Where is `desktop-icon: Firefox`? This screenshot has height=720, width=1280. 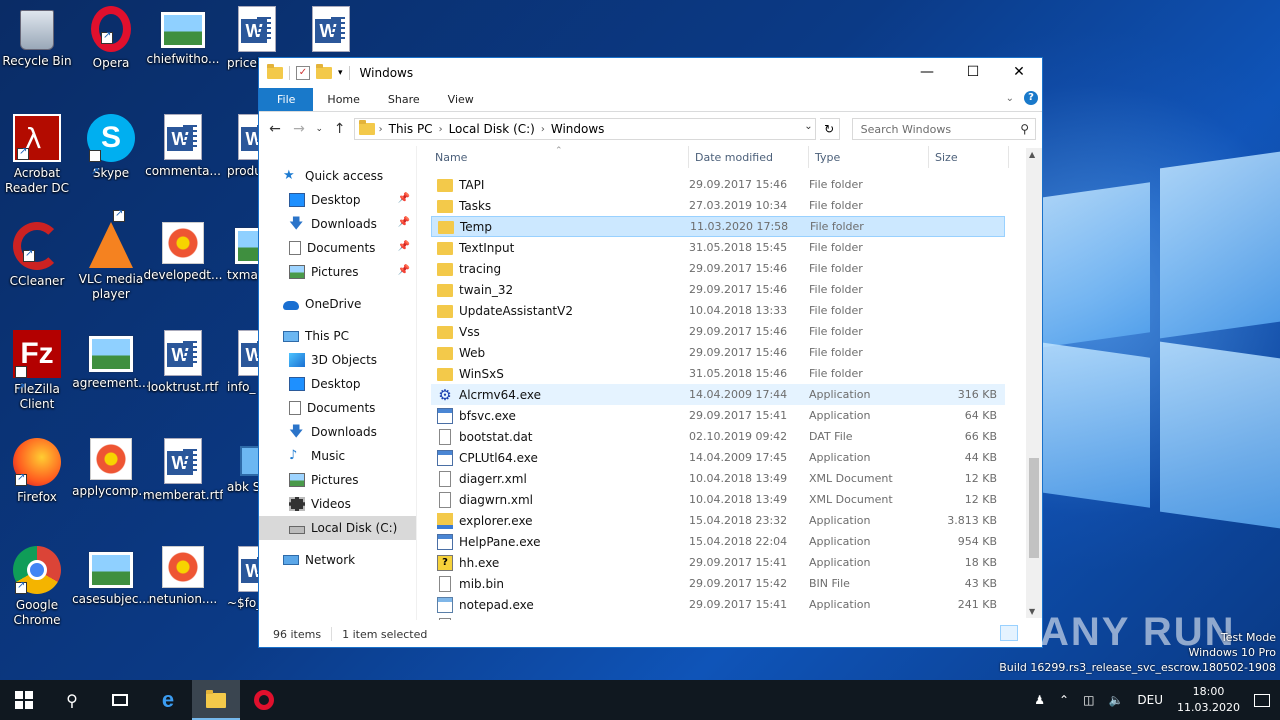 desktop-icon: Firefox is located at coordinates (38, 471).